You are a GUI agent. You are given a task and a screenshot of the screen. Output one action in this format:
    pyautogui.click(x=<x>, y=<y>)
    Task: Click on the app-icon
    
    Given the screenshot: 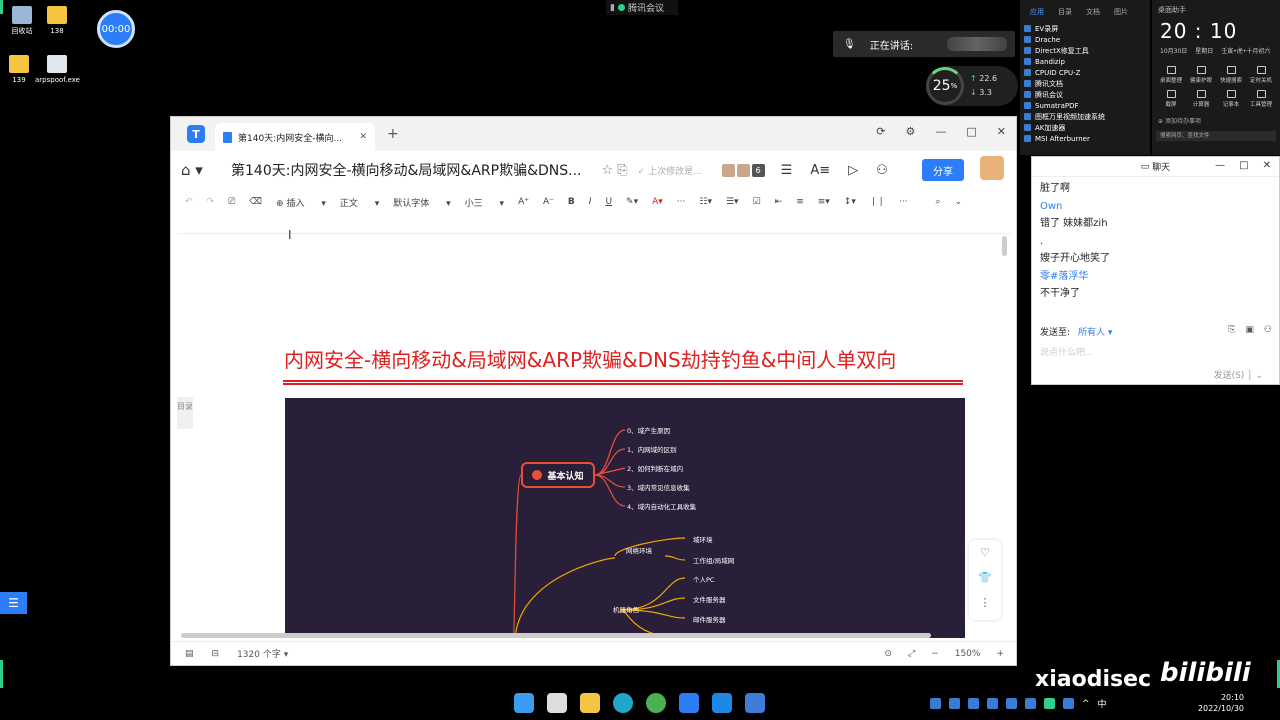 What is the action you would take?
    pyautogui.click(x=722, y=703)
    